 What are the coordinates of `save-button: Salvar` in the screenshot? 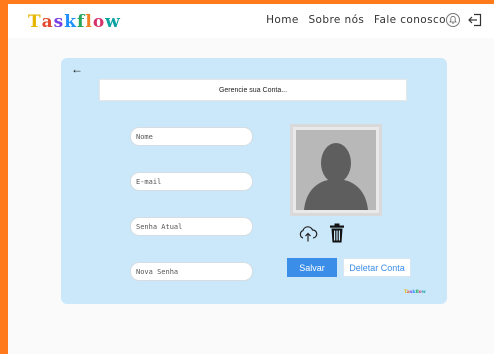 It's located at (312, 267).